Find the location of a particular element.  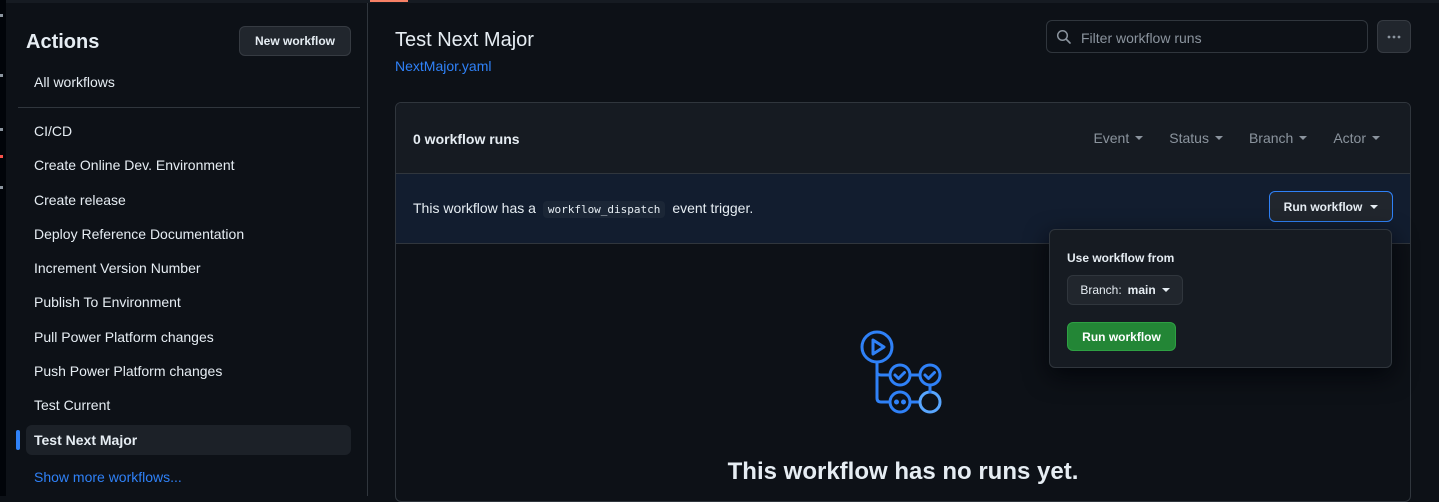

actor-filter-button: Actor is located at coordinates (1356, 138).